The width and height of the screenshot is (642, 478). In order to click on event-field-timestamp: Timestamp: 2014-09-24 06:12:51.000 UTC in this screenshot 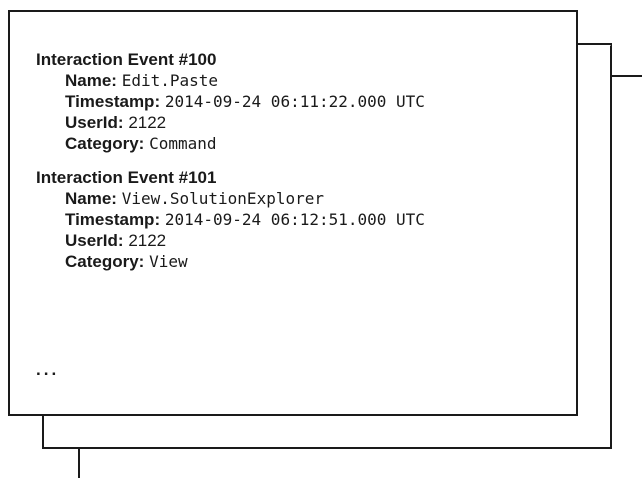, I will do `click(301, 219)`.